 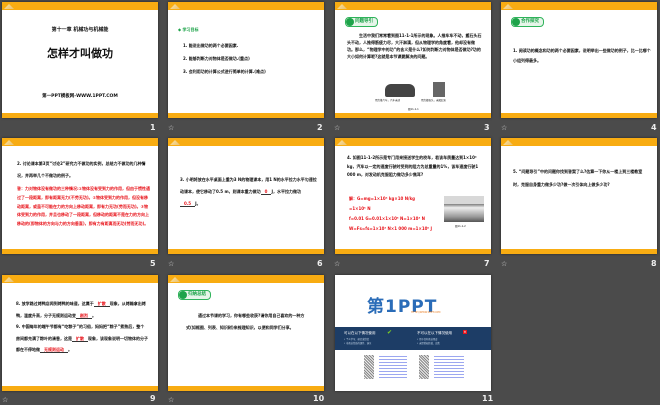 What do you see at coordinates (286, 191) in the screenshot?
I see `question-part: J，水平拉力做功` at bounding box center [286, 191].